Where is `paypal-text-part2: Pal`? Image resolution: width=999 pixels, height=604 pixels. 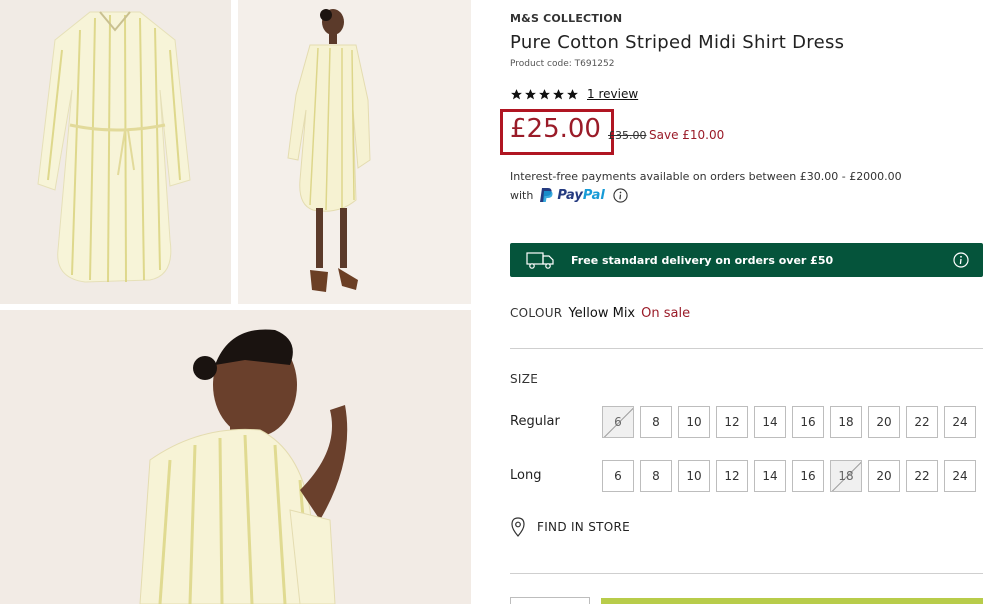 paypal-text-part2: Pal is located at coordinates (593, 195).